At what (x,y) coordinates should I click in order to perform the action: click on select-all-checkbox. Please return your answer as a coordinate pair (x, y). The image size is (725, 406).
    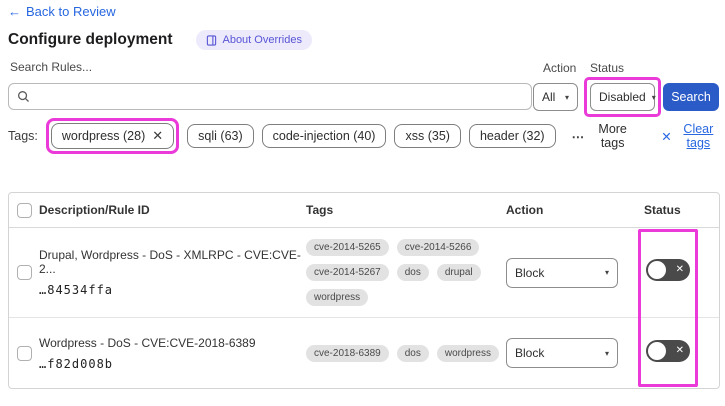
    Looking at the image, I should click on (24, 210).